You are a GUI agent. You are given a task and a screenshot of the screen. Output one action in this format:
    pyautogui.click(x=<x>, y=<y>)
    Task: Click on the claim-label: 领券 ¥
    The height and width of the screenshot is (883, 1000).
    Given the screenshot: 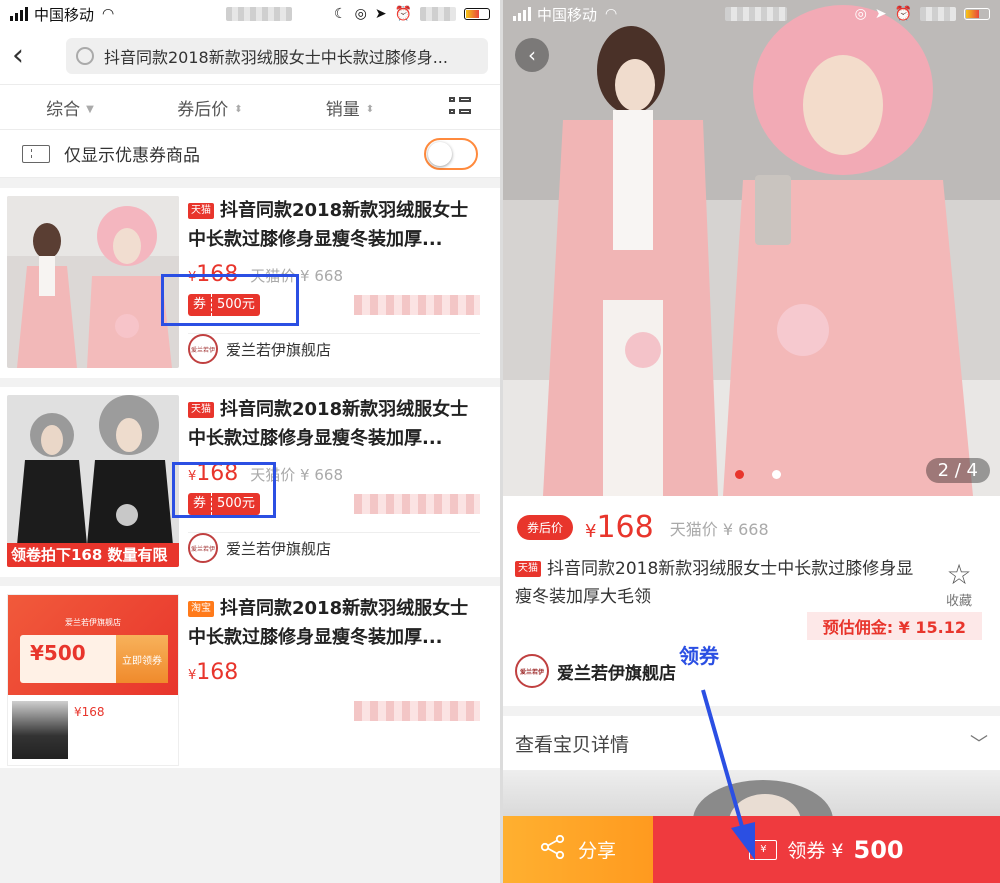 What is the action you would take?
    pyautogui.click(x=815, y=851)
    